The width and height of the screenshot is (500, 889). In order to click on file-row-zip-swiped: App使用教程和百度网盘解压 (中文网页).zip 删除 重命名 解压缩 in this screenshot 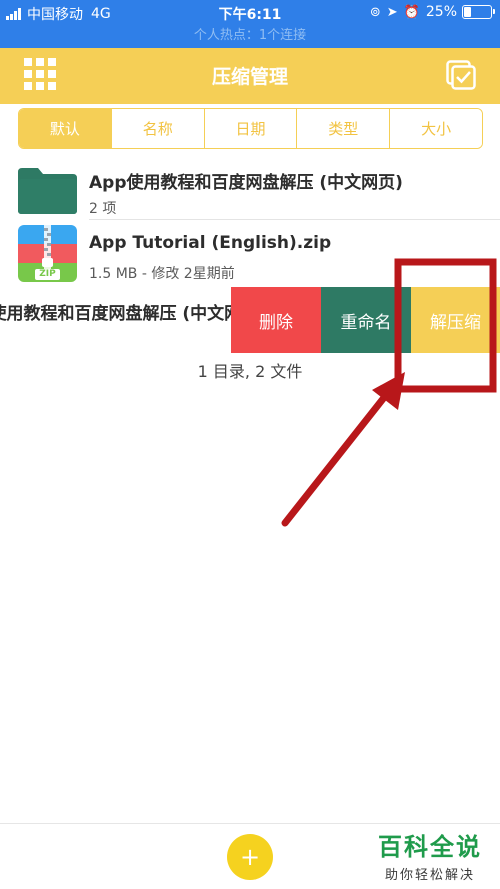, I will do `click(250, 320)`.